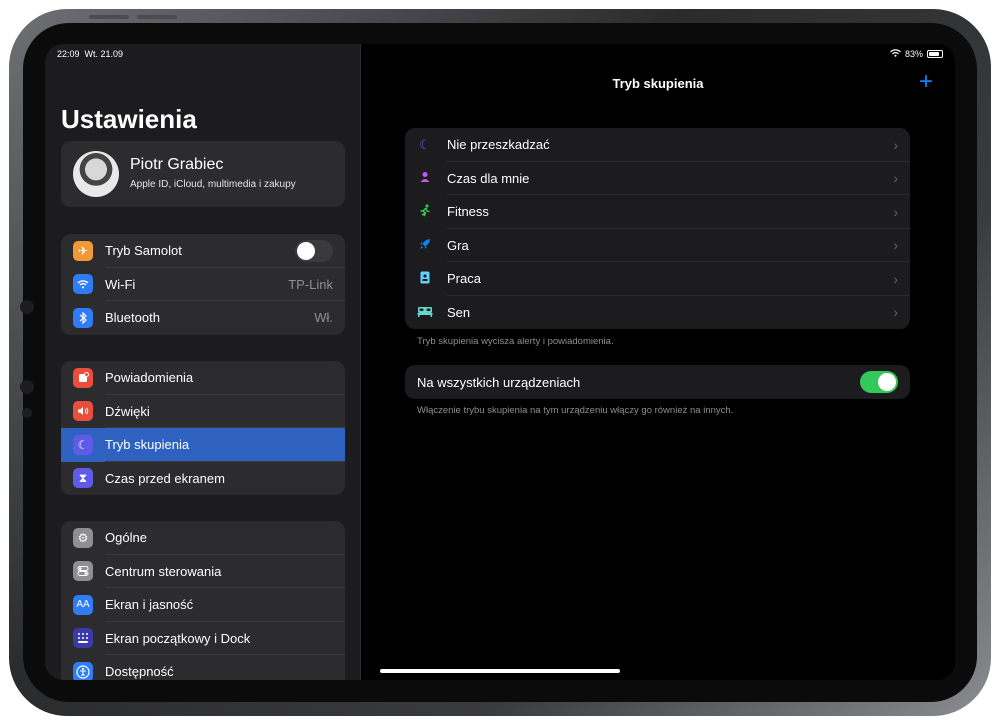 Image resolution: width=1000 pixels, height=725 pixels. Describe the element at coordinates (147, 445) in the screenshot. I see `sidebar-item-label: Tryb skupienia` at that location.